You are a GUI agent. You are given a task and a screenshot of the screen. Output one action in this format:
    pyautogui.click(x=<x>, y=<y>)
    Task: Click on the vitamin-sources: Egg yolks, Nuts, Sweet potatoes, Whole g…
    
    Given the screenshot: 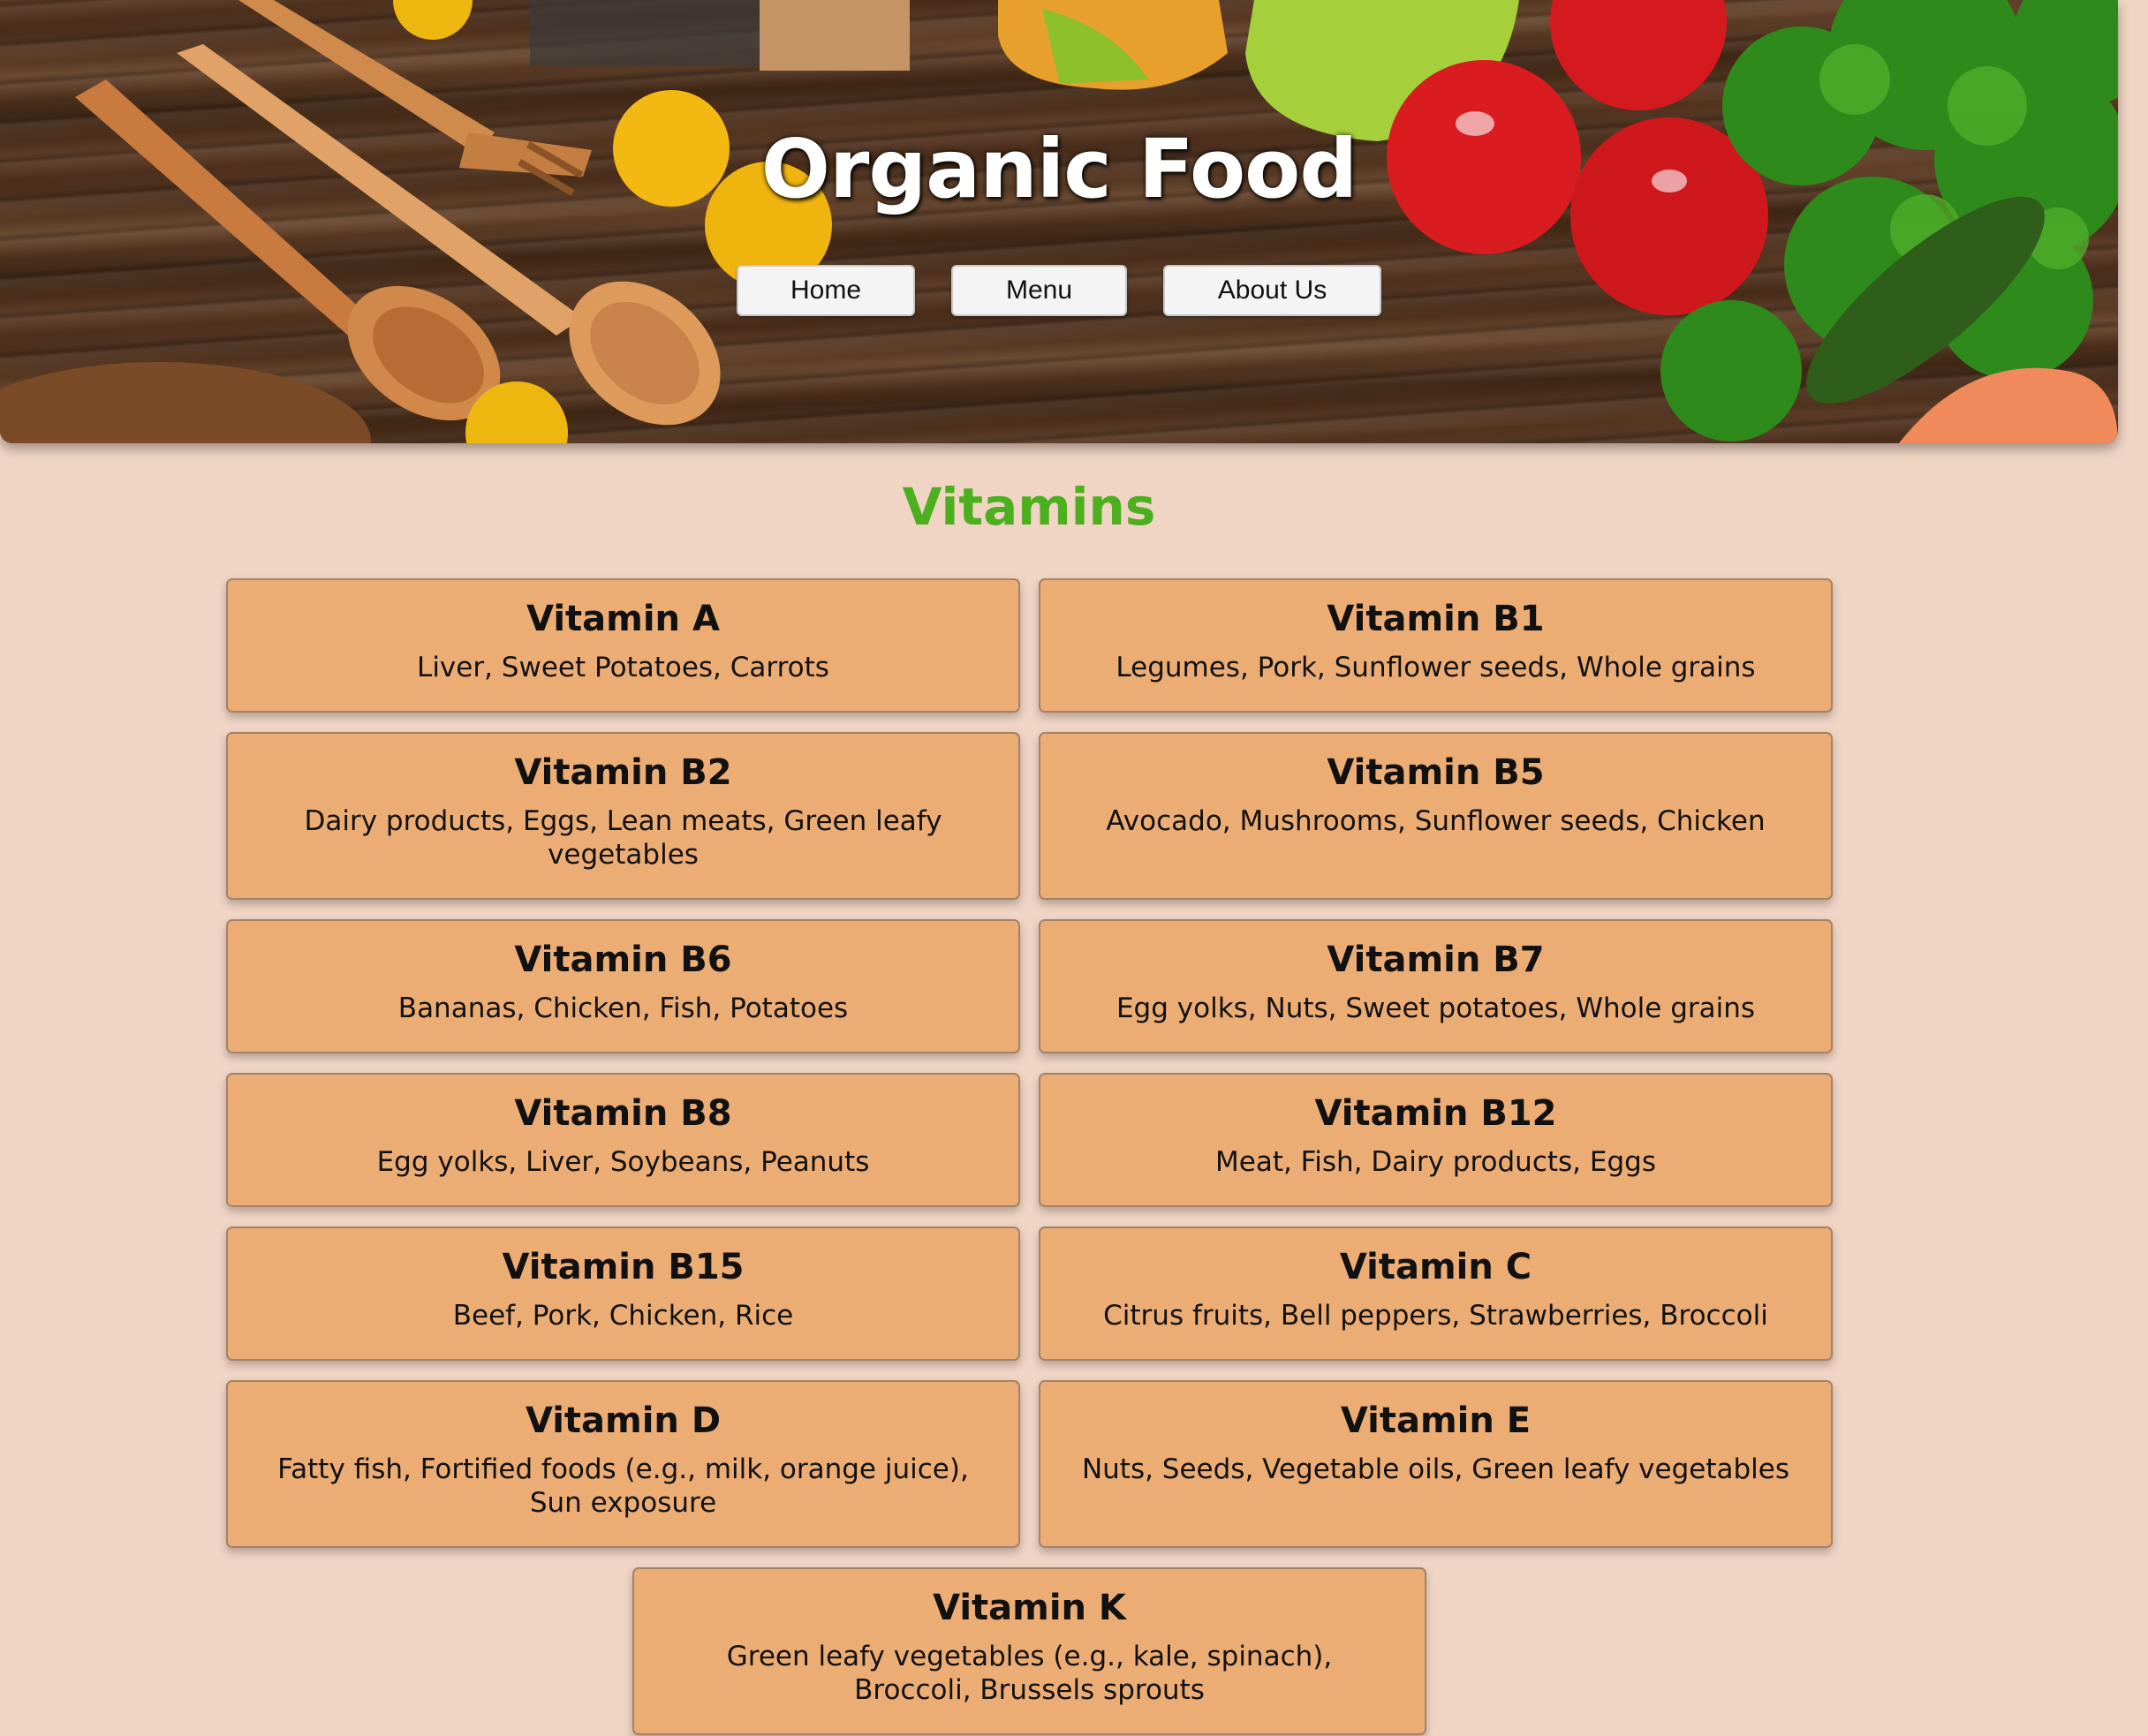 What is the action you would take?
    pyautogui.click(x=1436, y=1009)
    